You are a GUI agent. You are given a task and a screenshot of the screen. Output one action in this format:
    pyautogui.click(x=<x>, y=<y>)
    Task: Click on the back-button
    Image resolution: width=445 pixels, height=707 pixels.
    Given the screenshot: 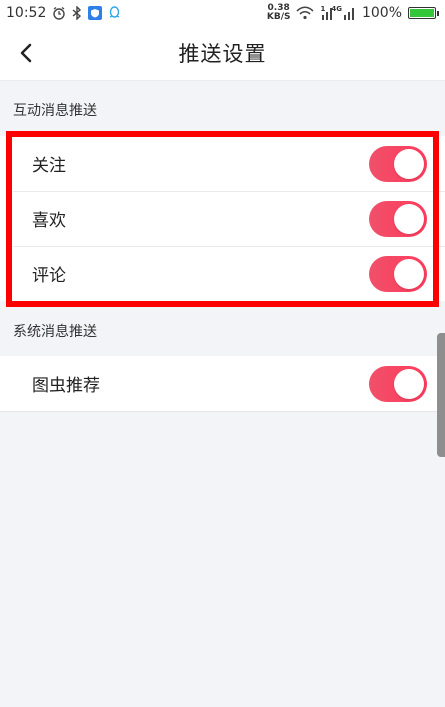 What is the action you would take?
    pyautogui.click(x=26, y=53)
    